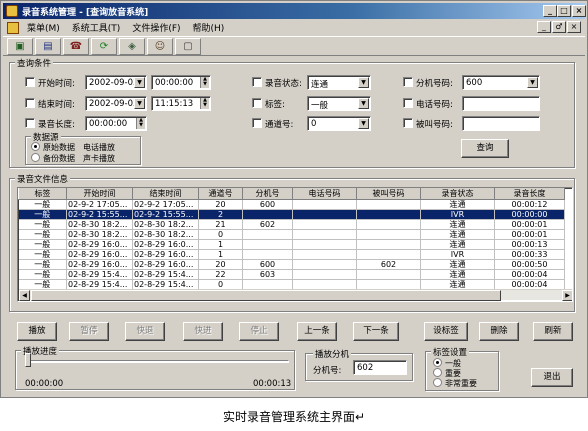  Describe the element at coordinates (42, 194) in the screenshot. I see `column-header: 标签` at that location.